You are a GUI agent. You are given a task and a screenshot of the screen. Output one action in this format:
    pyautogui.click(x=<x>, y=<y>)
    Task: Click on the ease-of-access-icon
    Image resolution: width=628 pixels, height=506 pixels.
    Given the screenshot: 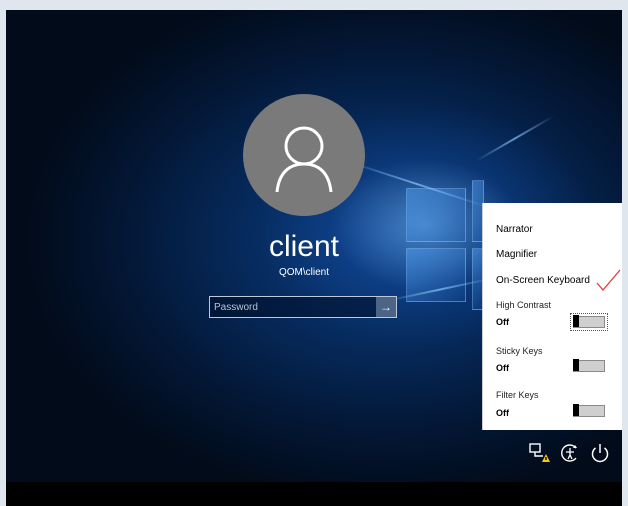 What is the action you would take?
    pyautogui.click(x=570, y=453)
    